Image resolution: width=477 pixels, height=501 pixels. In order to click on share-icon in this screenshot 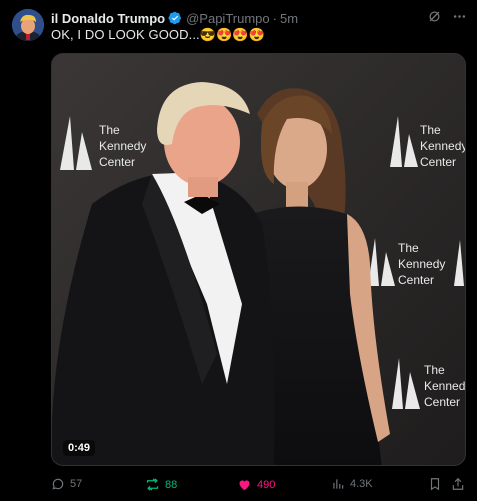, I will do `click(458, 483)`.